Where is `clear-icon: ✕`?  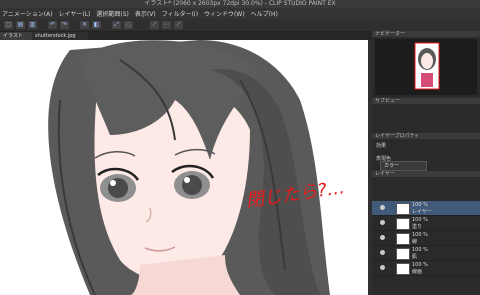
clear-icon: ✕ is located at coordinates (84, 25).